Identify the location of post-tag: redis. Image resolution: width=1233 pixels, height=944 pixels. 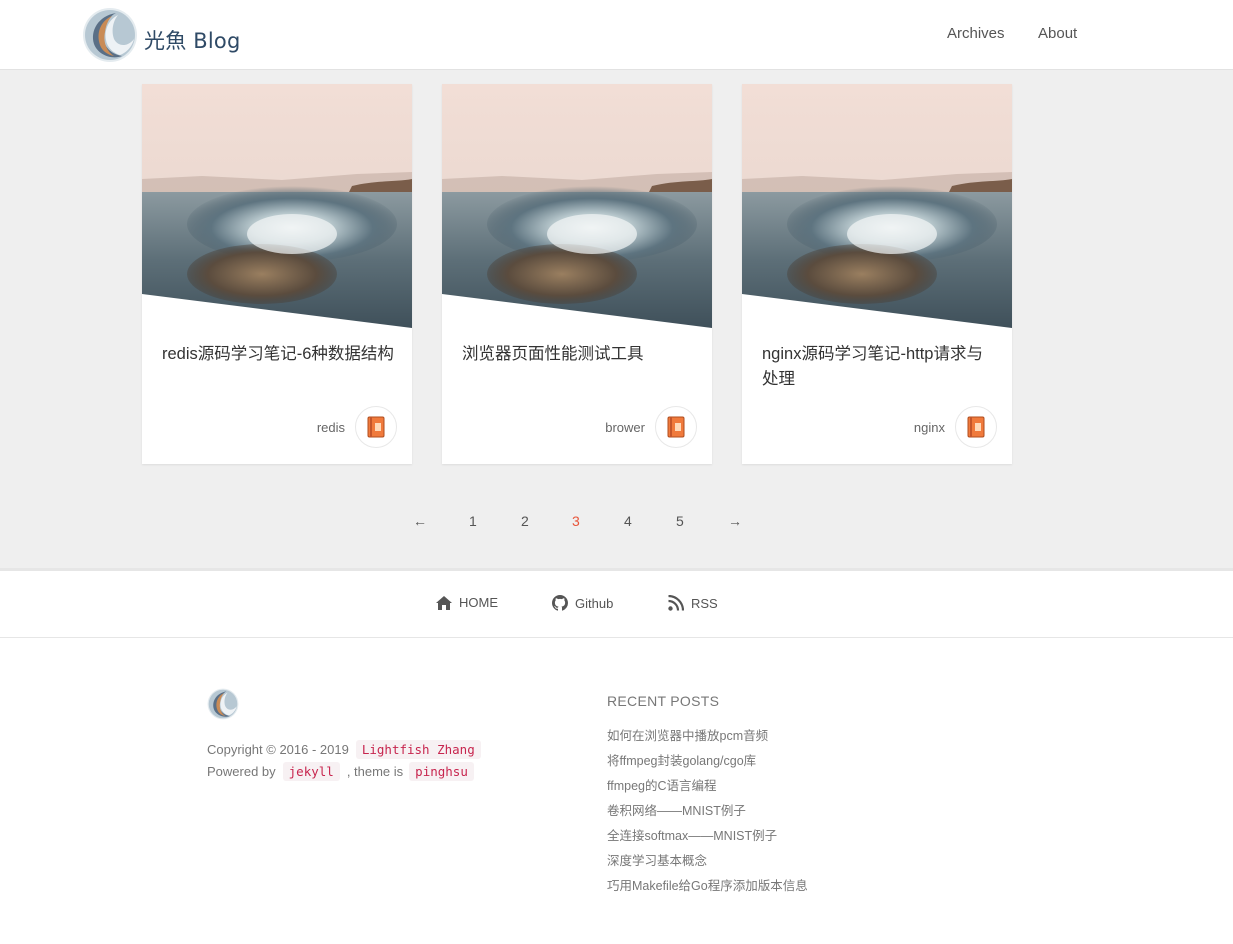
(331, 427).